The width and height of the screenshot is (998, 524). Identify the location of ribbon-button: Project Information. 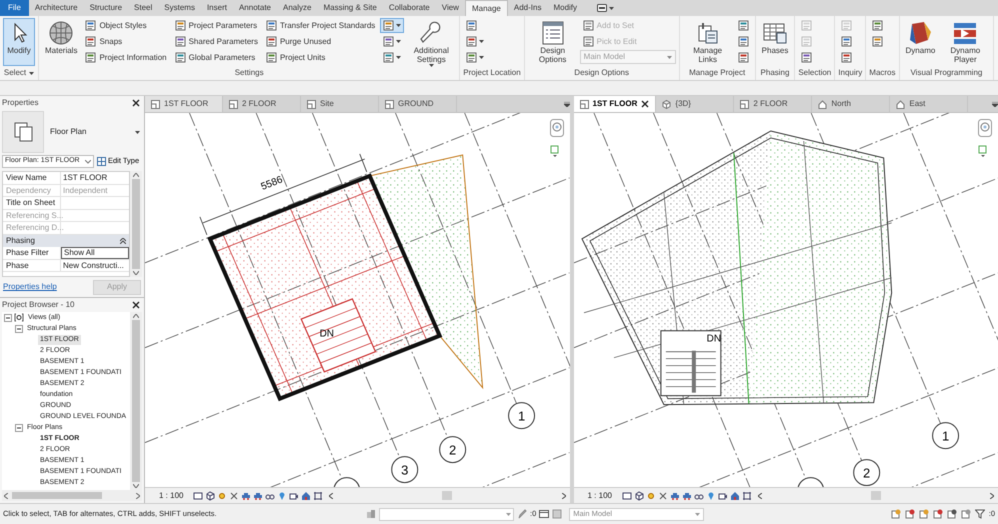
(126, 57).